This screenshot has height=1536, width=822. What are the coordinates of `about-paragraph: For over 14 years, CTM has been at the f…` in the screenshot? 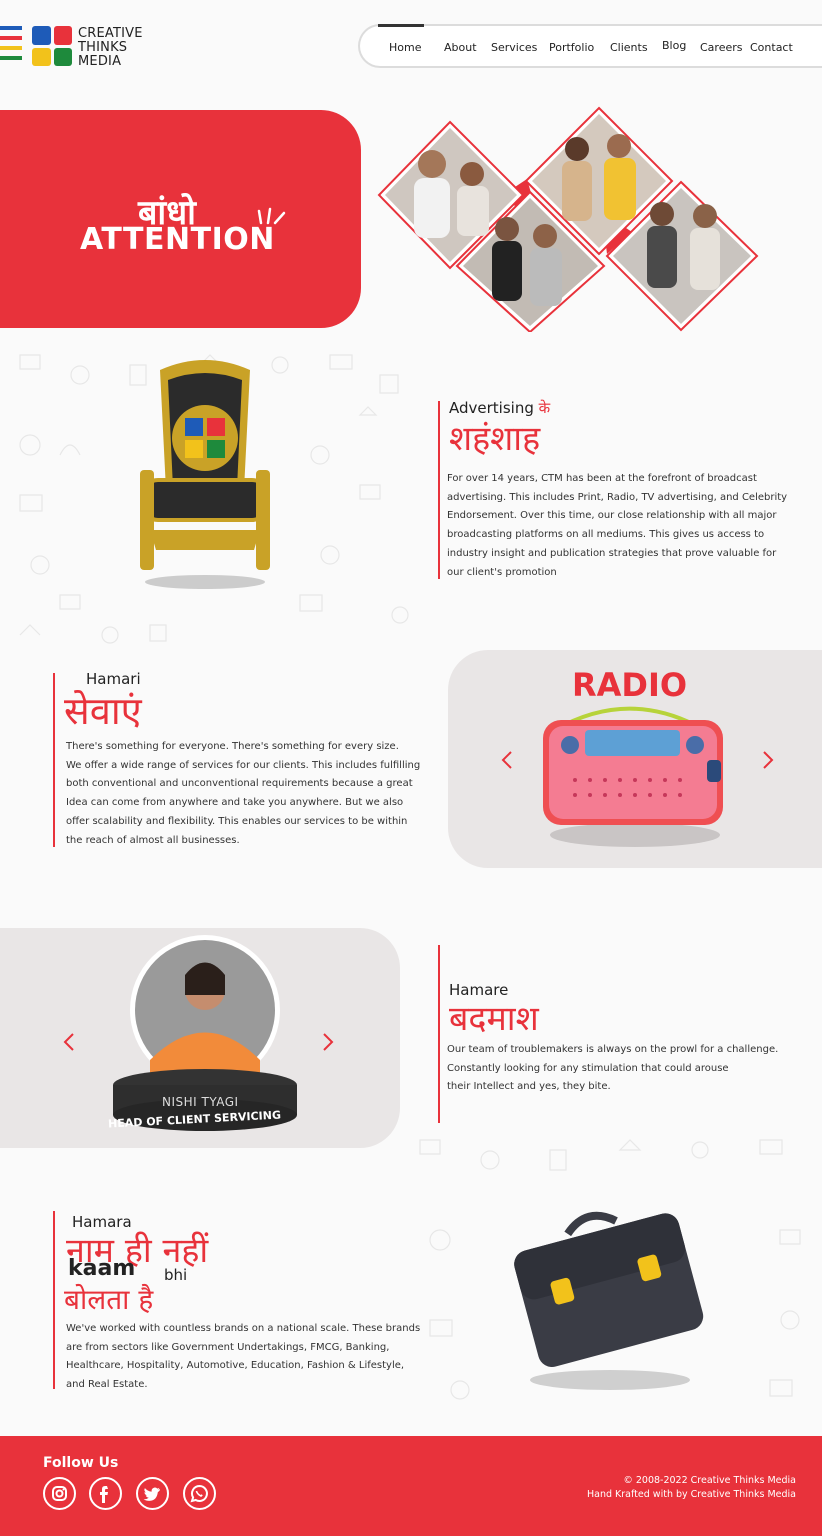 It's located at (617, 526).